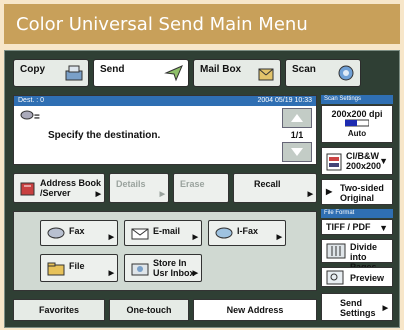 The image size is (404, 330). Describe the element at coordinates (131, 184) in the screenshot. I see `details-label: Details` at that location.